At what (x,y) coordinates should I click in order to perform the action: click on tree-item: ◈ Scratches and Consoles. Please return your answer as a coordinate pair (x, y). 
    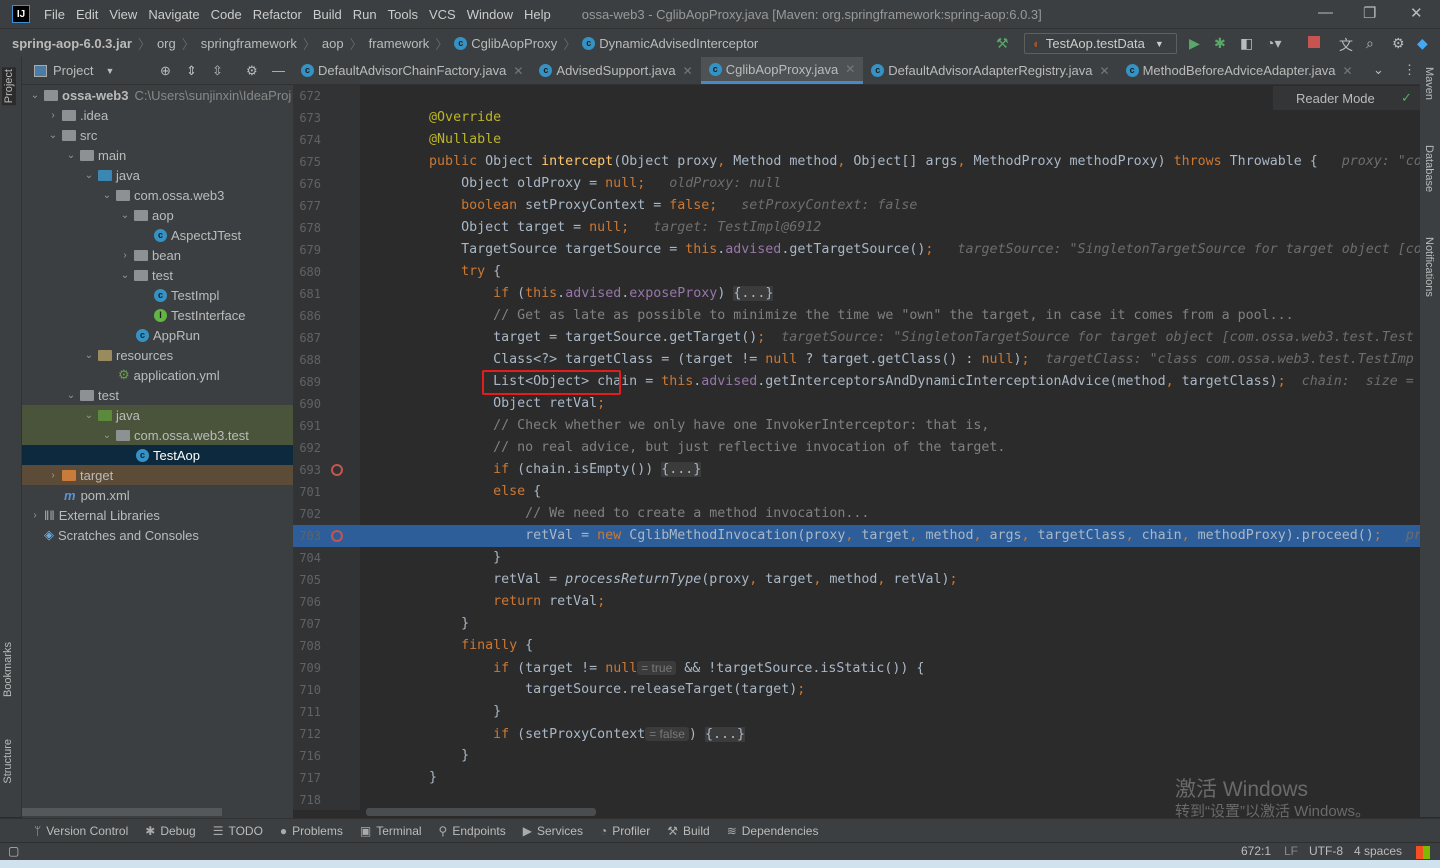
    Looking at the image, I should click on (157, 535).